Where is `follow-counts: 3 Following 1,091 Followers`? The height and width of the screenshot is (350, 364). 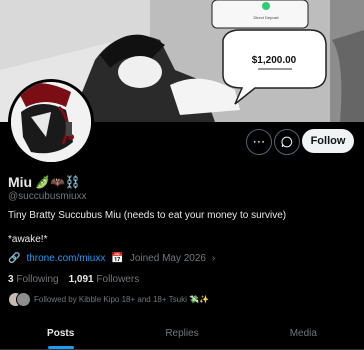
follow-counts: 3 Following 1,091 Followers is located at coordinates (73, 279).